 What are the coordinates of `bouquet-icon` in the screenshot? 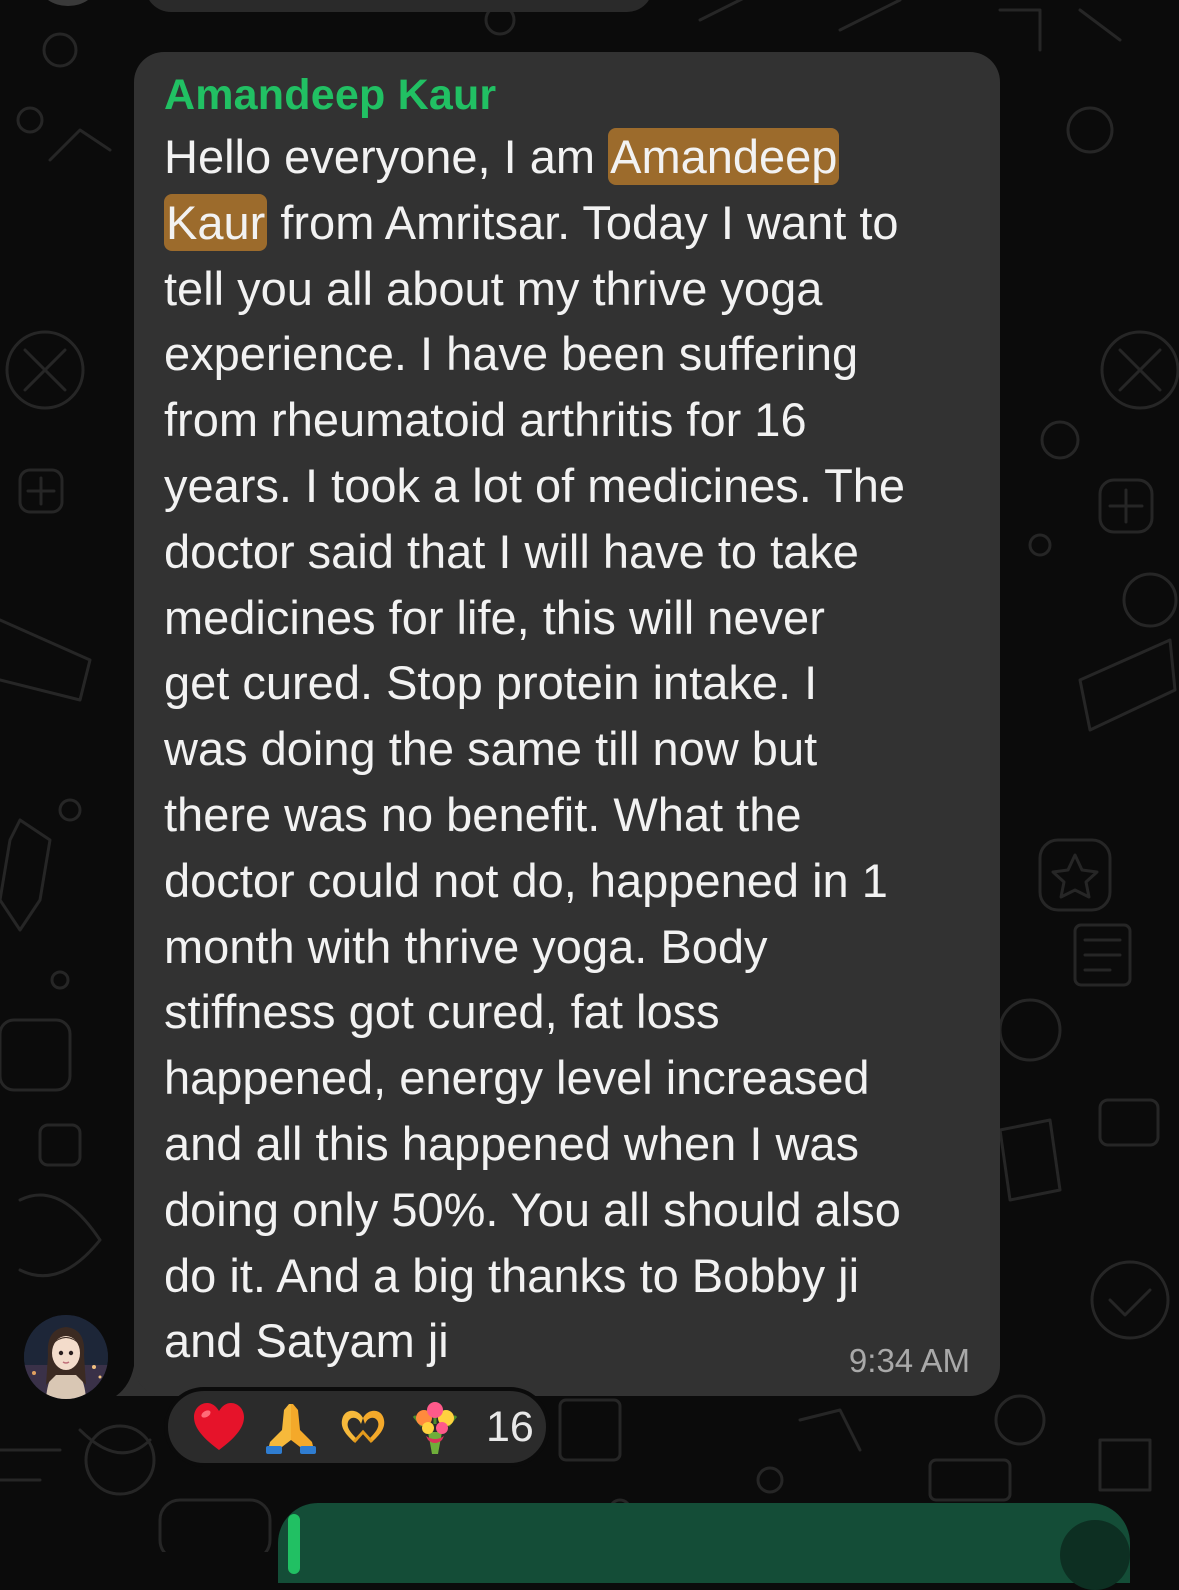 It's located at (435, 1428).